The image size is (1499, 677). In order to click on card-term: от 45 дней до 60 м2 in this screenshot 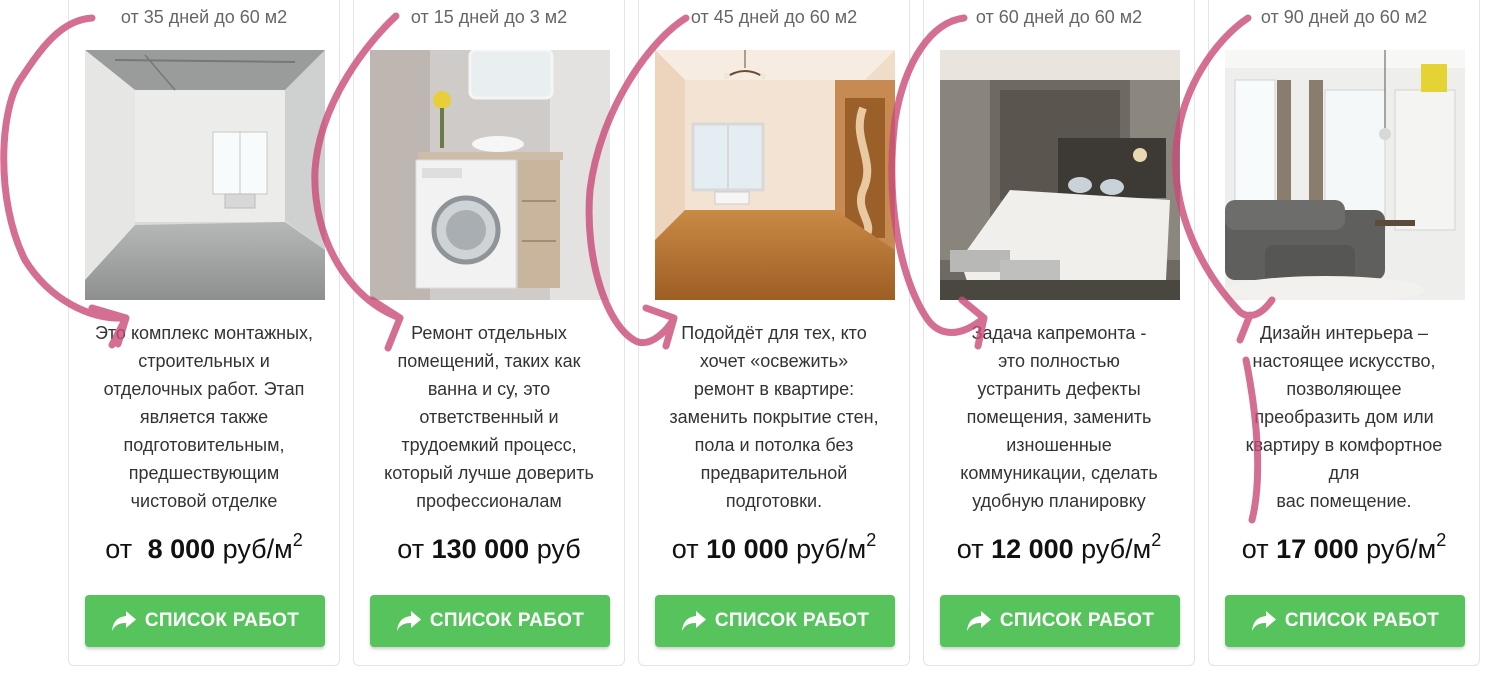, I will do `click(774, 17)`.